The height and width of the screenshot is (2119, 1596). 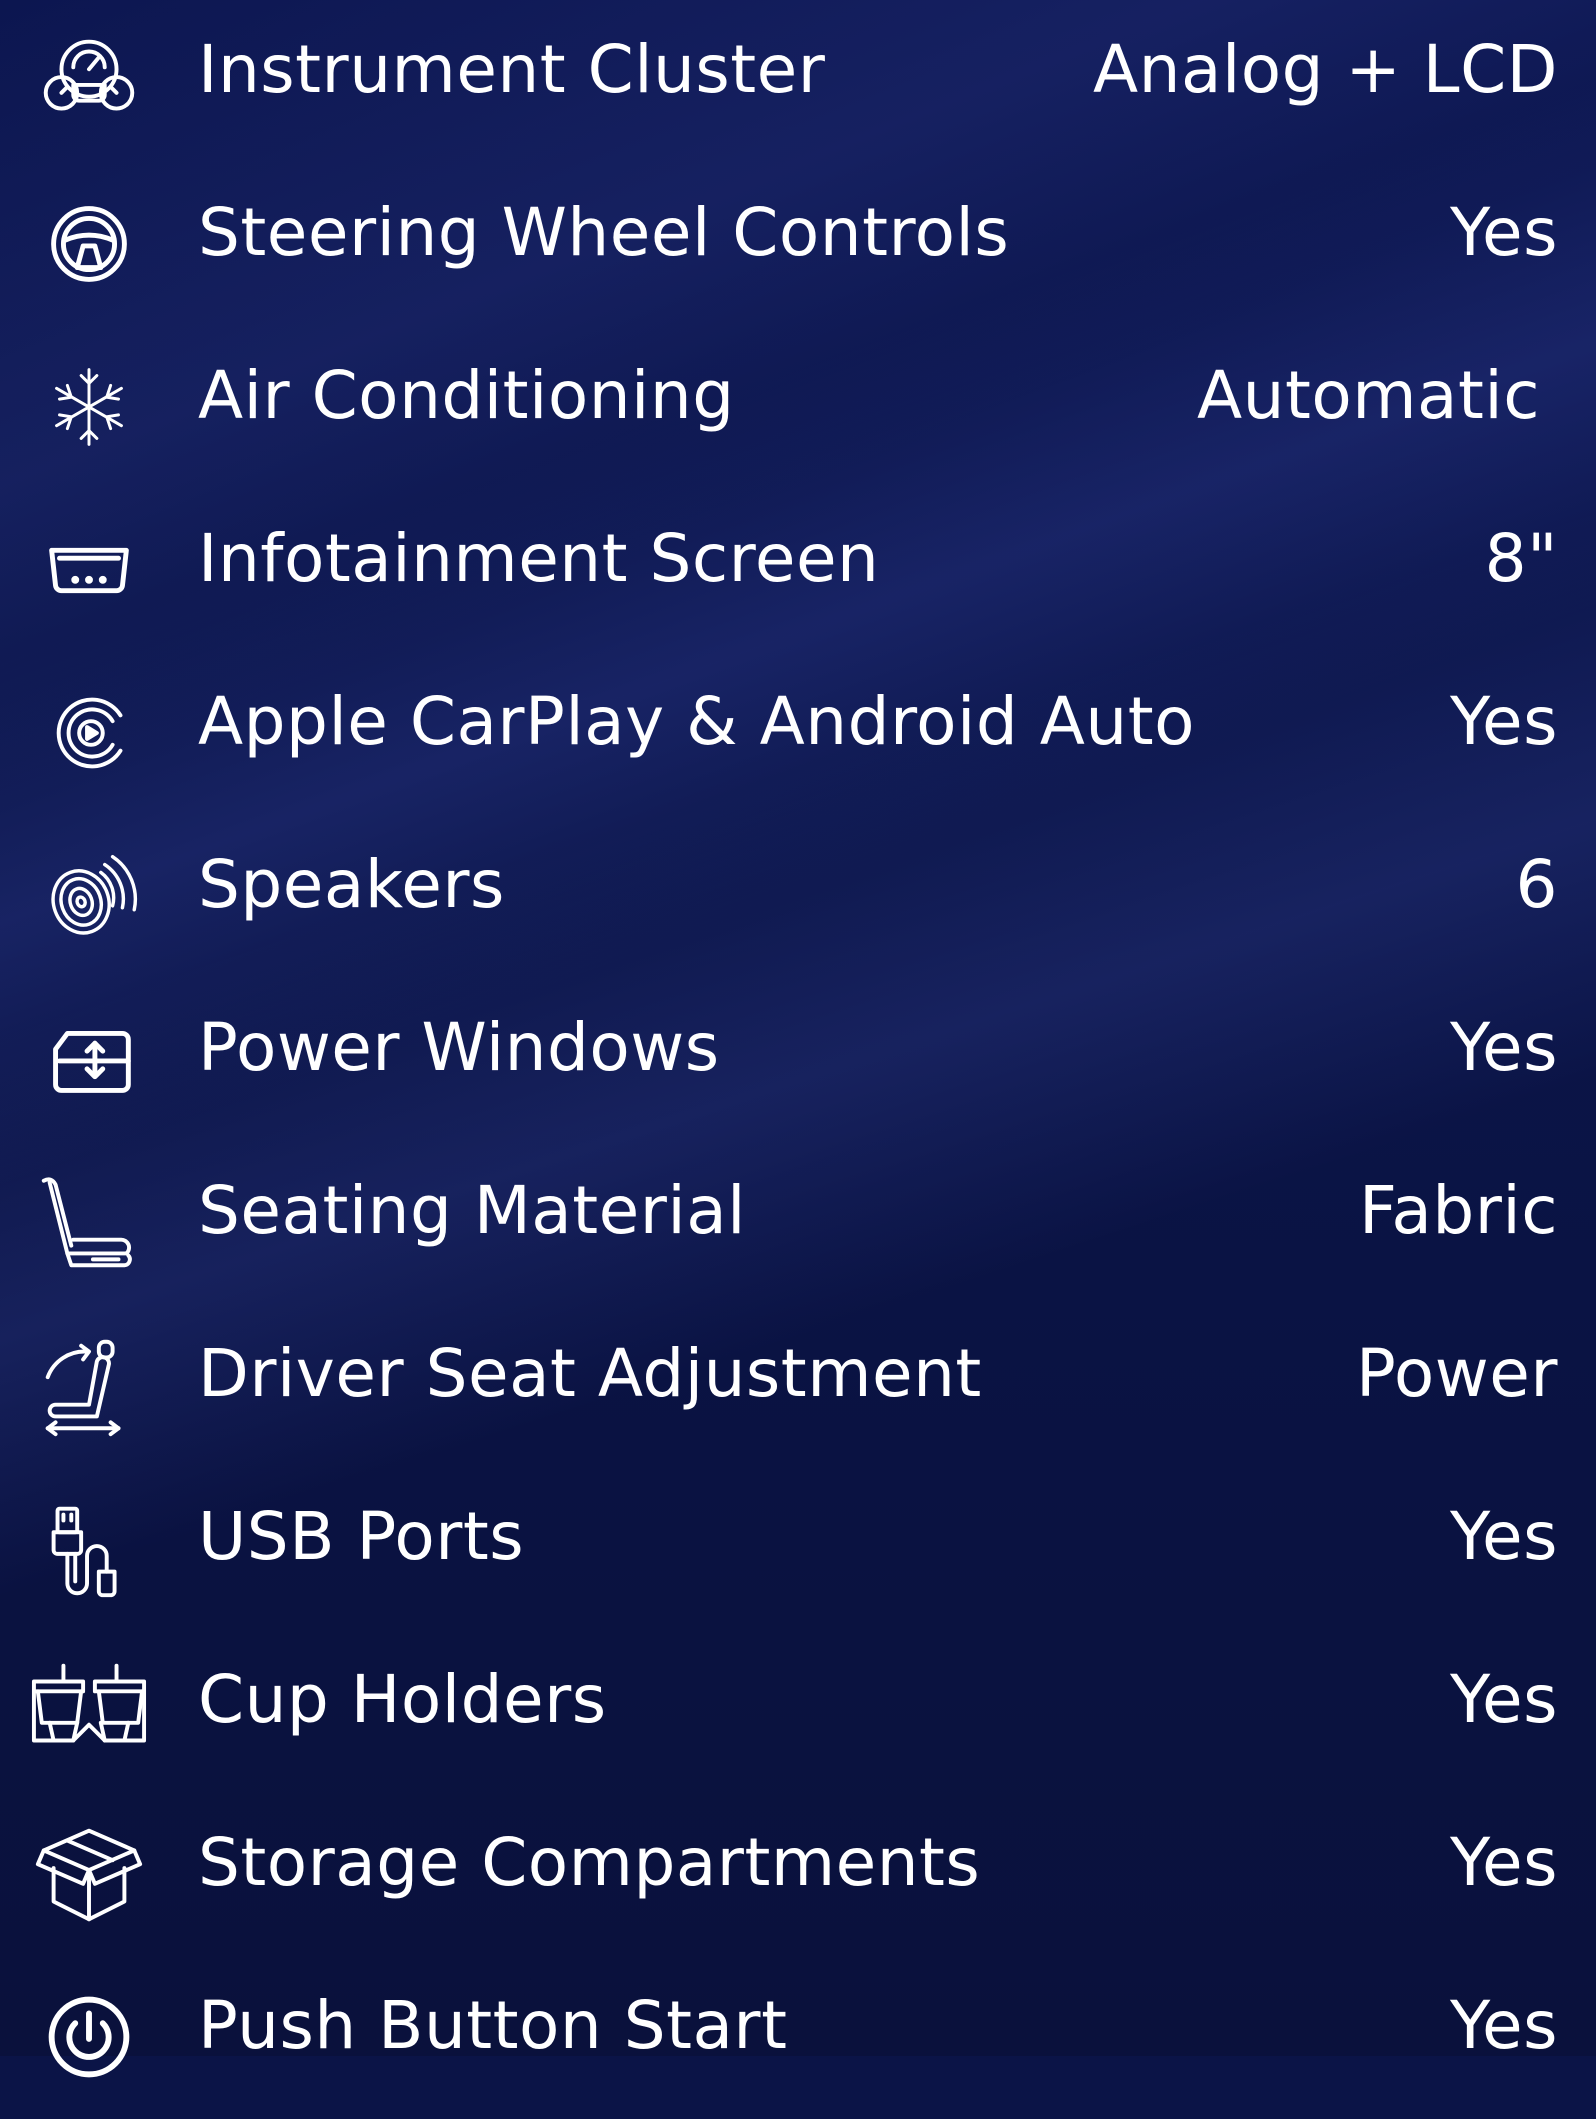 What do you see at coordinates (89, 1385) in the screenshot?
I see `seat-adjust-icon` at bounding box center [89, 1385].